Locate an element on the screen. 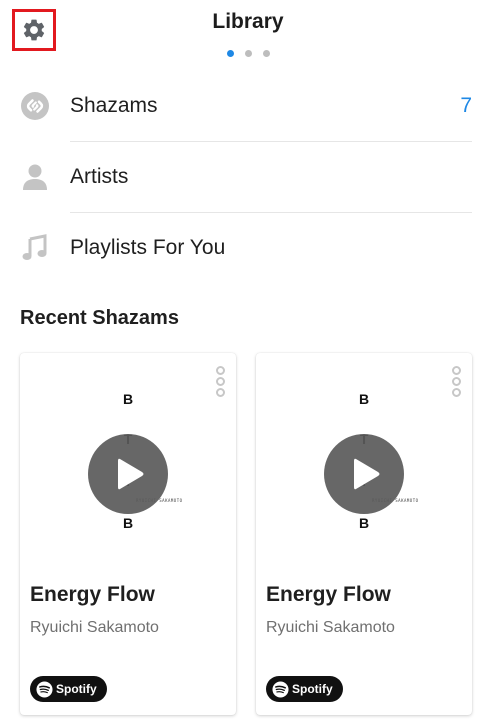 The image size is (496, 726). library-item-label: Artists is located at coordinates (99, 176).